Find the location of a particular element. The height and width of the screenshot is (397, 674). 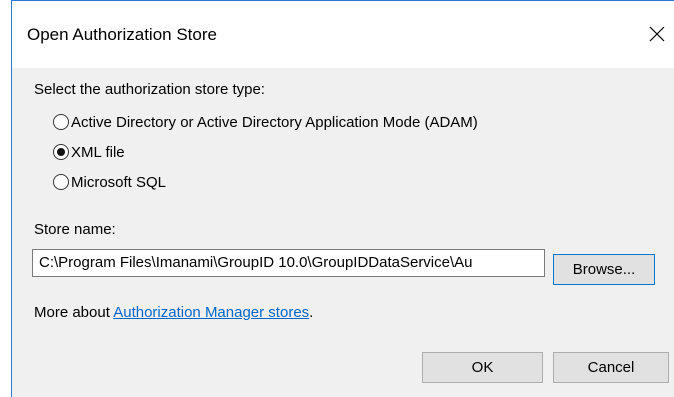

dialog-title: Open Authorization Store is located at coordinates (122, 34).